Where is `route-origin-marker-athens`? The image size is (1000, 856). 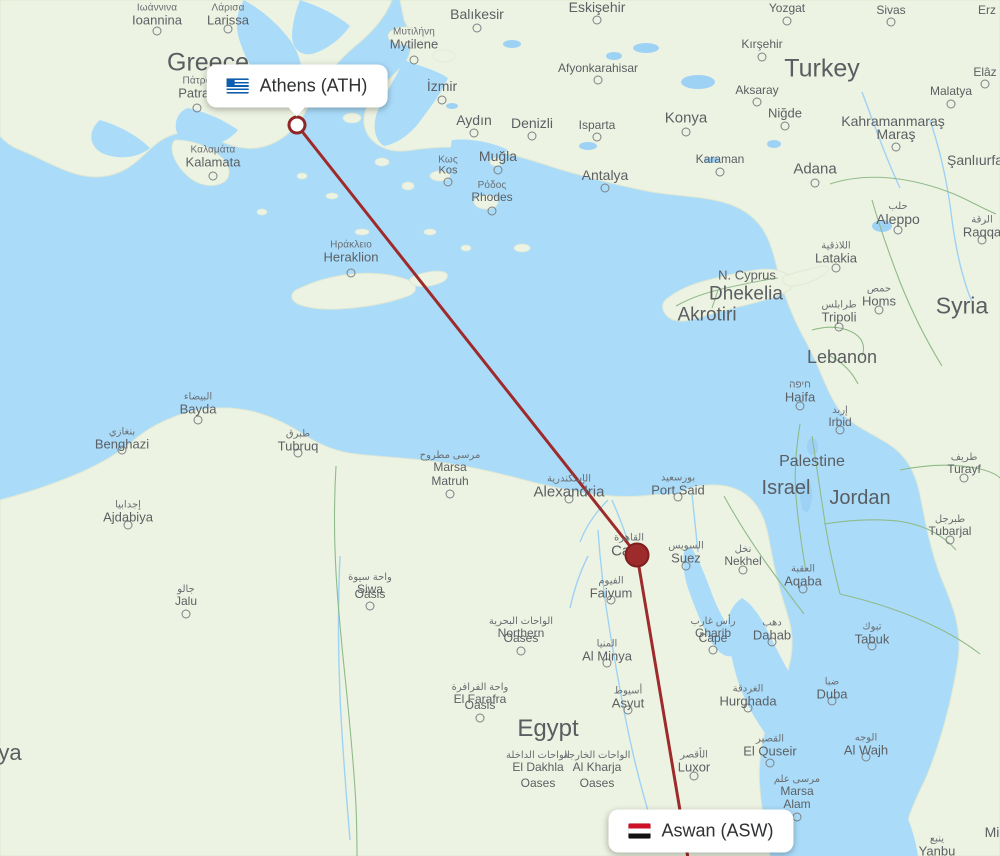 route-origin-marker-athens is located at coordinates (297, 125).